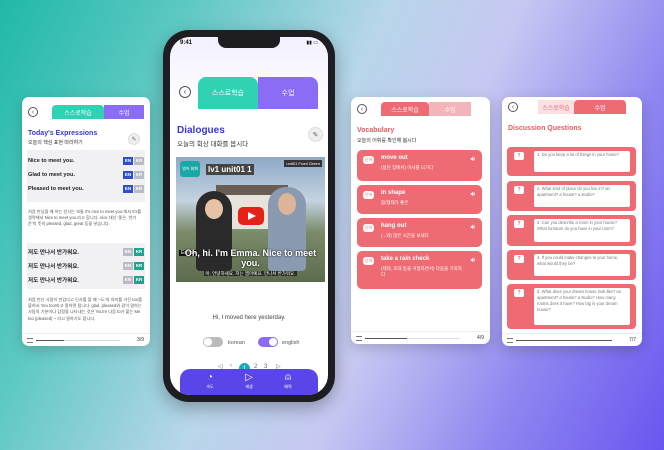 This screenshot has width=664, height=450. I want to click on nav-play: ▷ 재생, so click(249, 381).